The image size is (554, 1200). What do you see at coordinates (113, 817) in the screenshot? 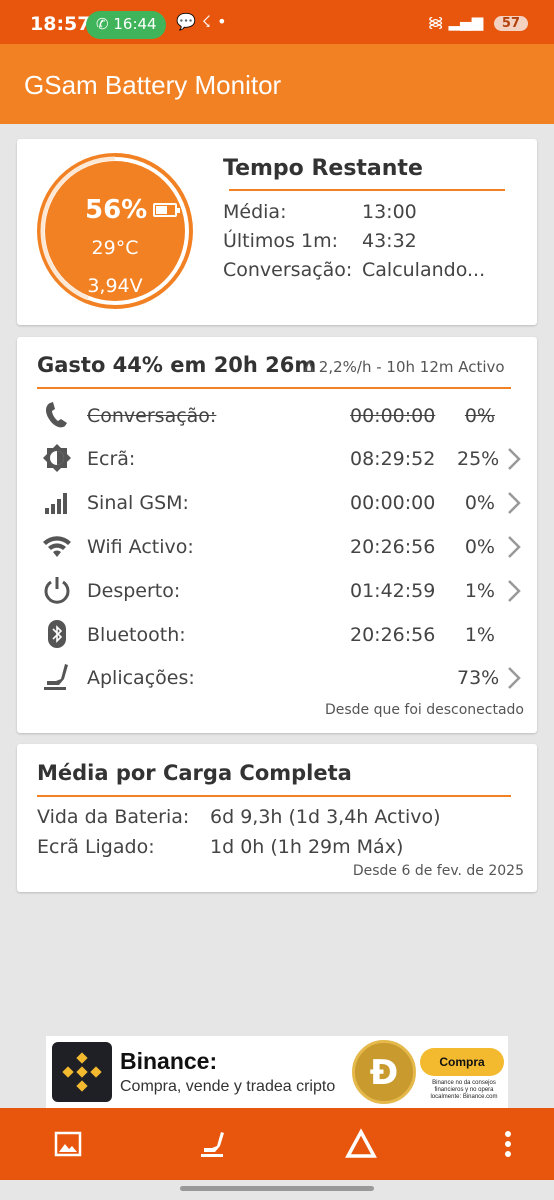
I see `battery-life-label: Vida da Bateria:` at bounding box center [113, 817].